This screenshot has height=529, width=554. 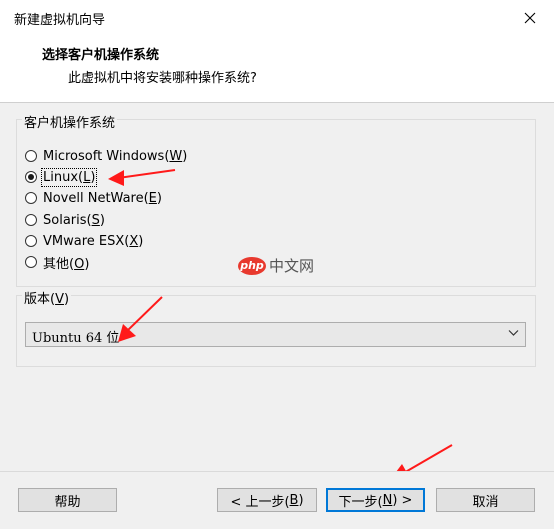 What do you see at coordinates (60, 20) in the screenshot?
I see `window-title: 新建虚拟机向导` at bounding box center [60, 20].